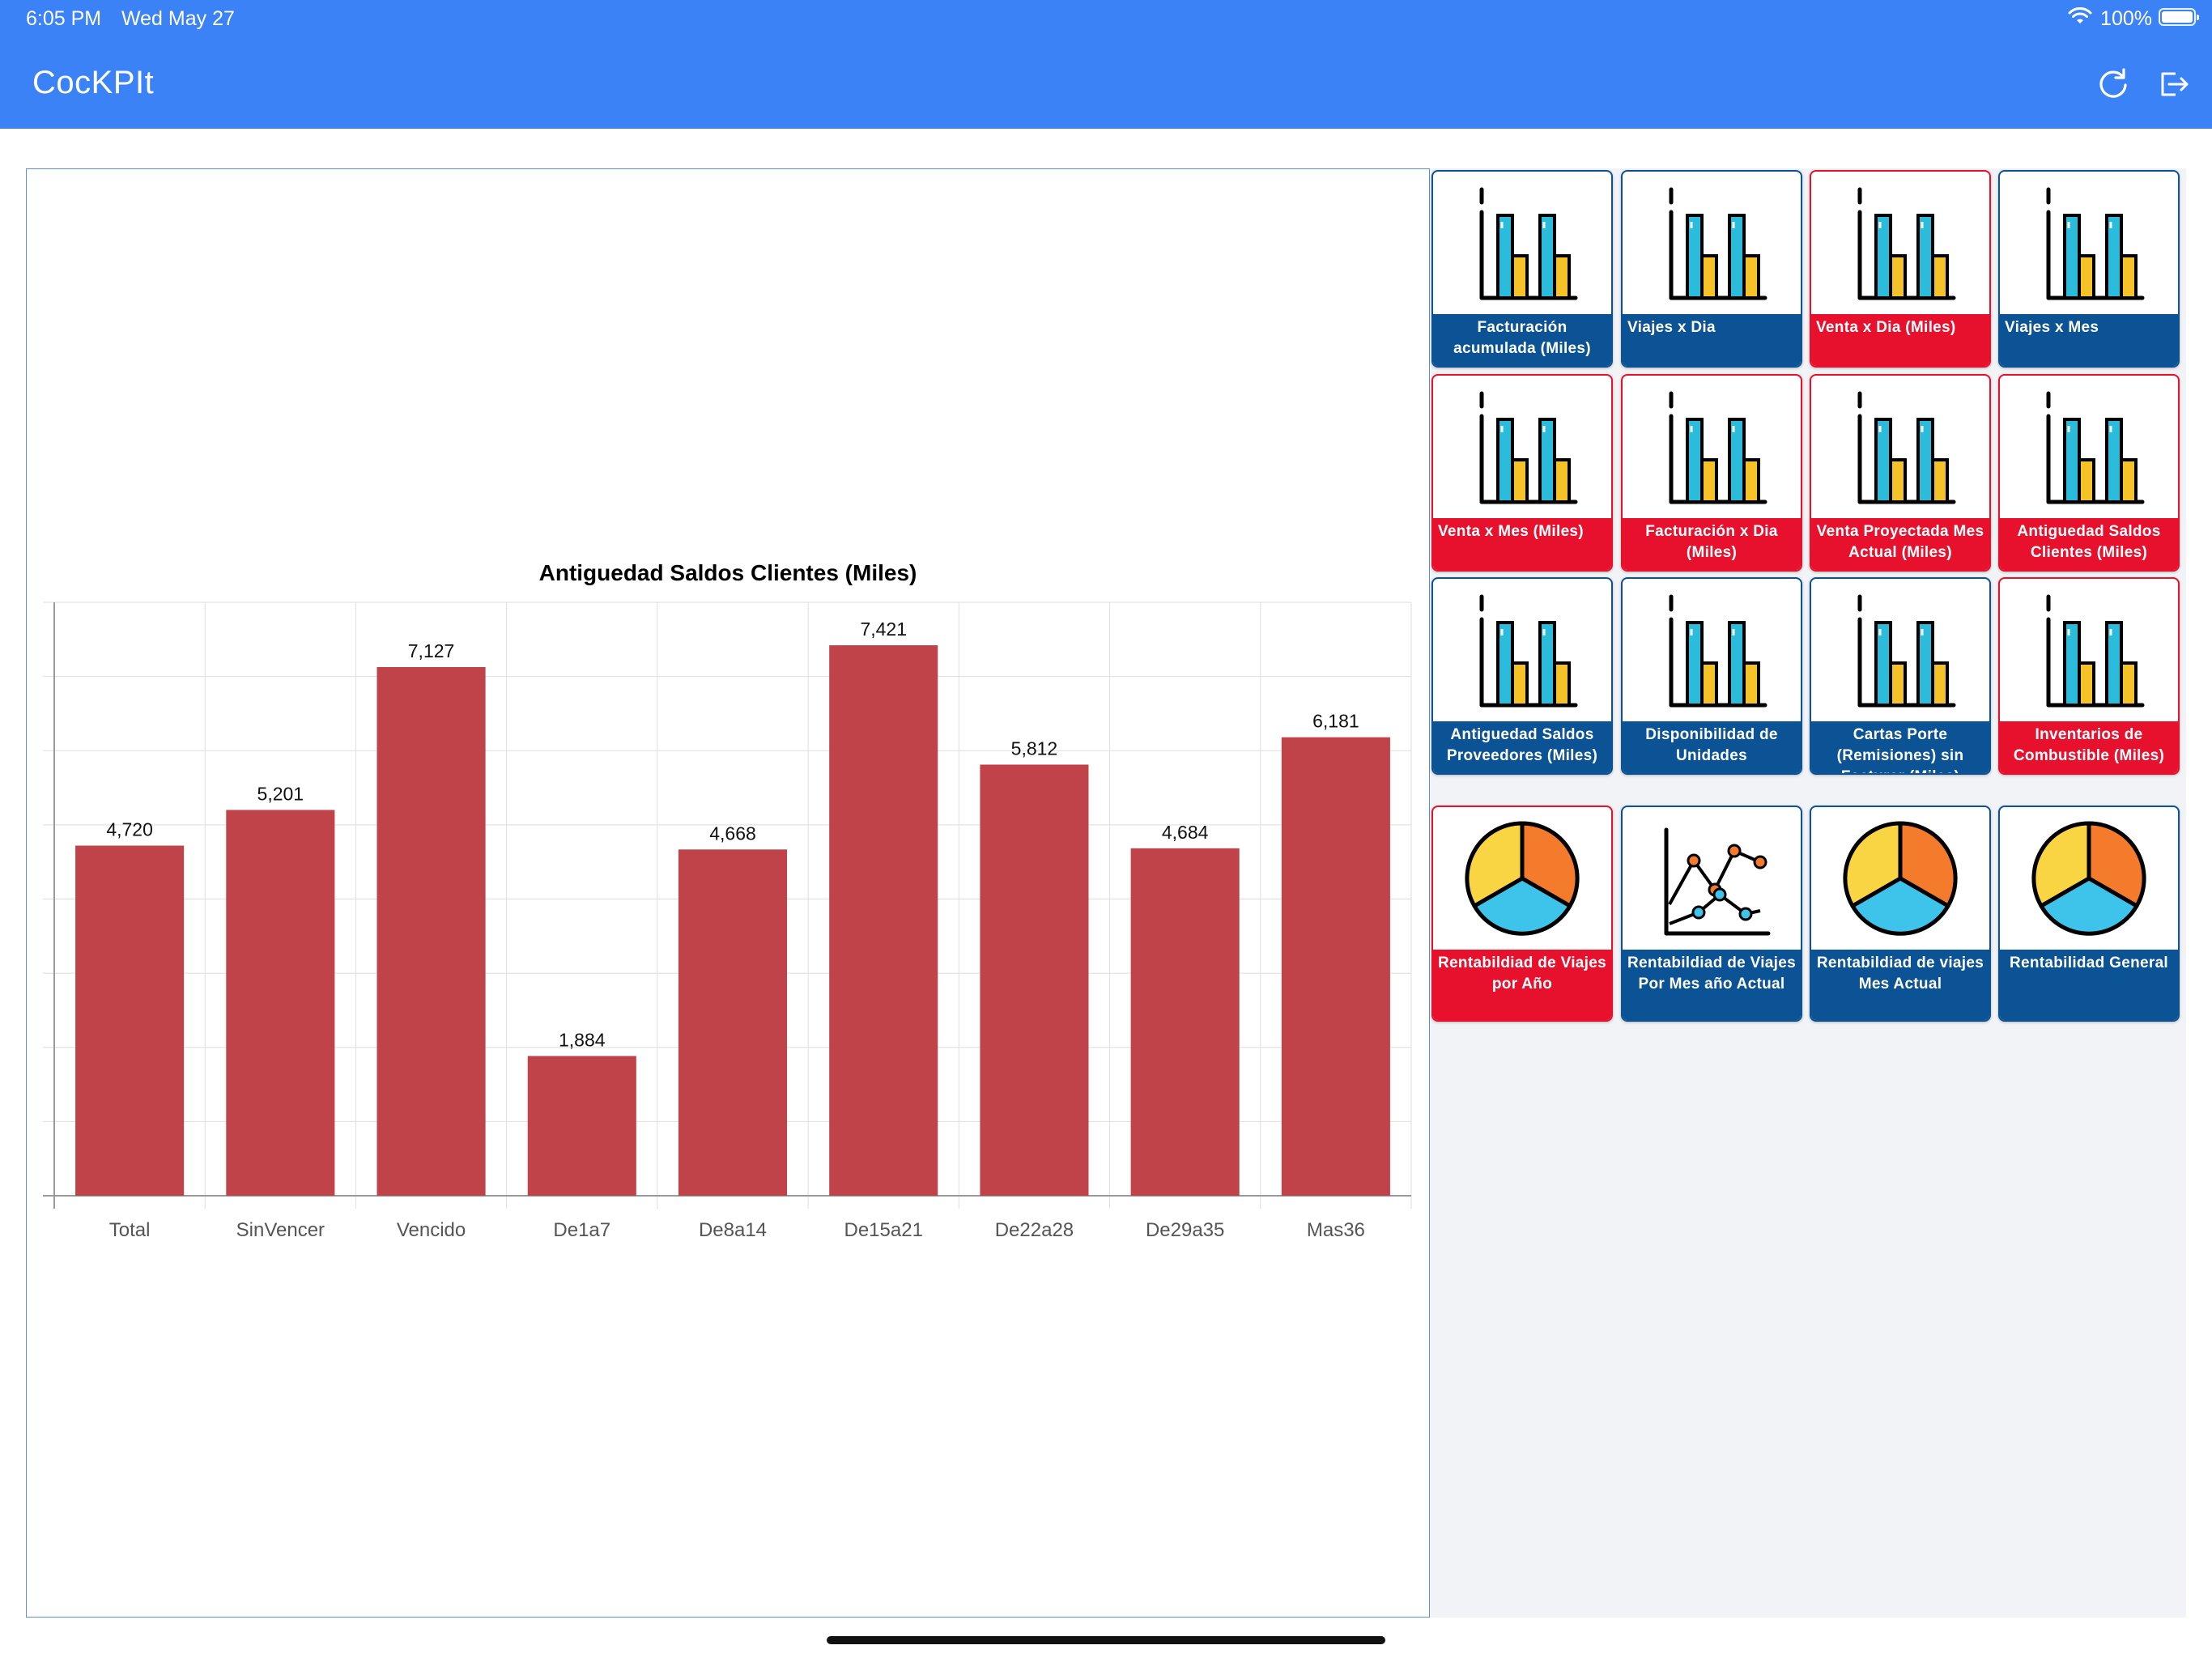  Describe the element at coordinates (280, 1003) in the screenshot. I see `bar-sinvencer` at that location.